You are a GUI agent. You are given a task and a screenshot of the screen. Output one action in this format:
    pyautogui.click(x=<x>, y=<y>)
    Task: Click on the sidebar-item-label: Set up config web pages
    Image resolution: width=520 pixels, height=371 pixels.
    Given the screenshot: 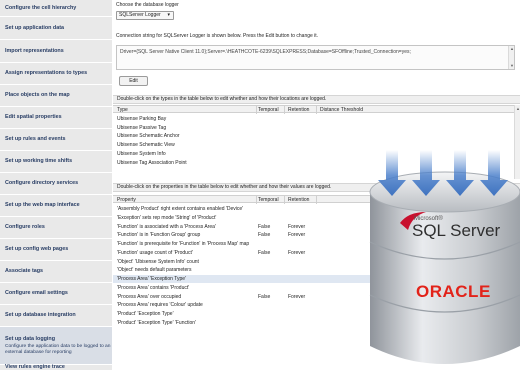 What is the action you would take?
    pyautogui.click(x=37, y=249)
    